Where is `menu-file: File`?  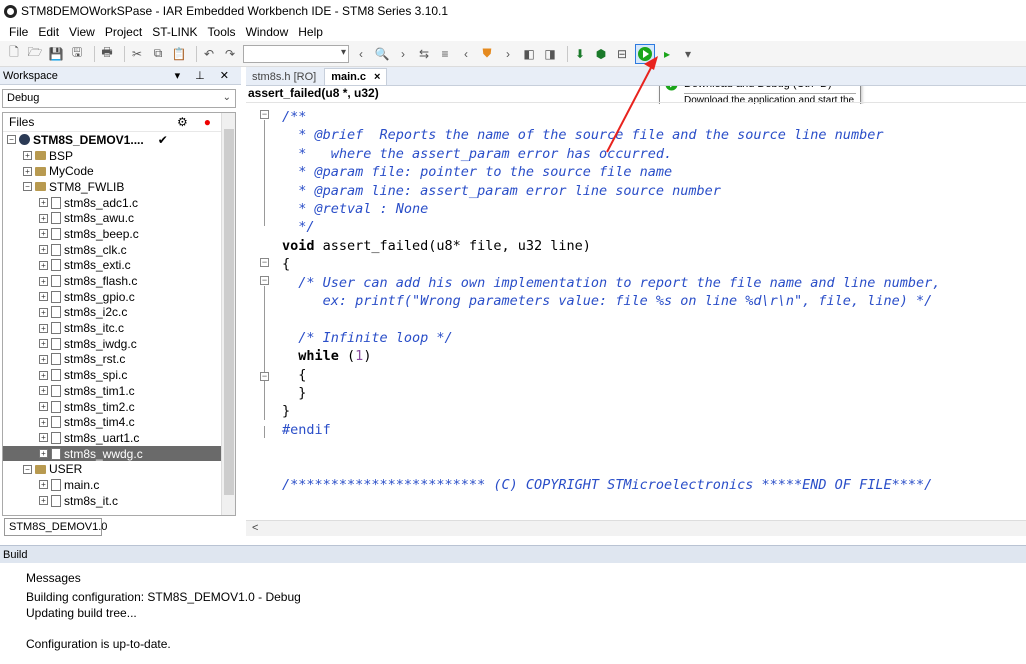 menu-file: File is located at coordinates (18, 32).